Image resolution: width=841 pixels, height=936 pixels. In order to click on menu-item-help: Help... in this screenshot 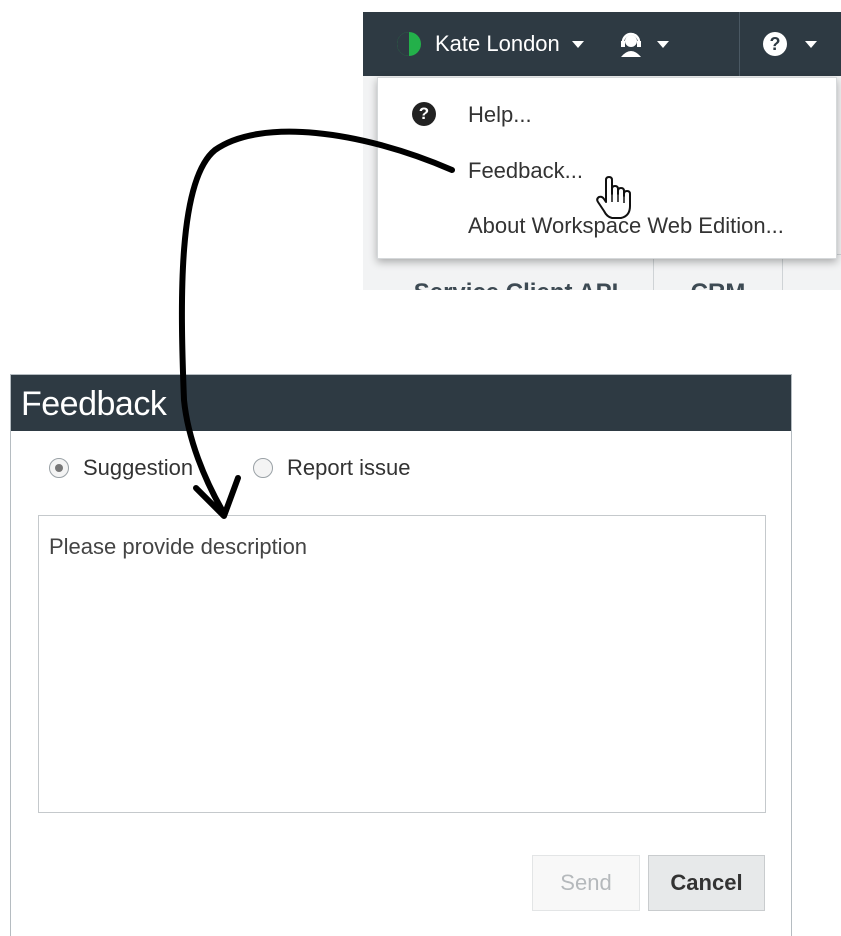, I will do `click(500, 115)`.